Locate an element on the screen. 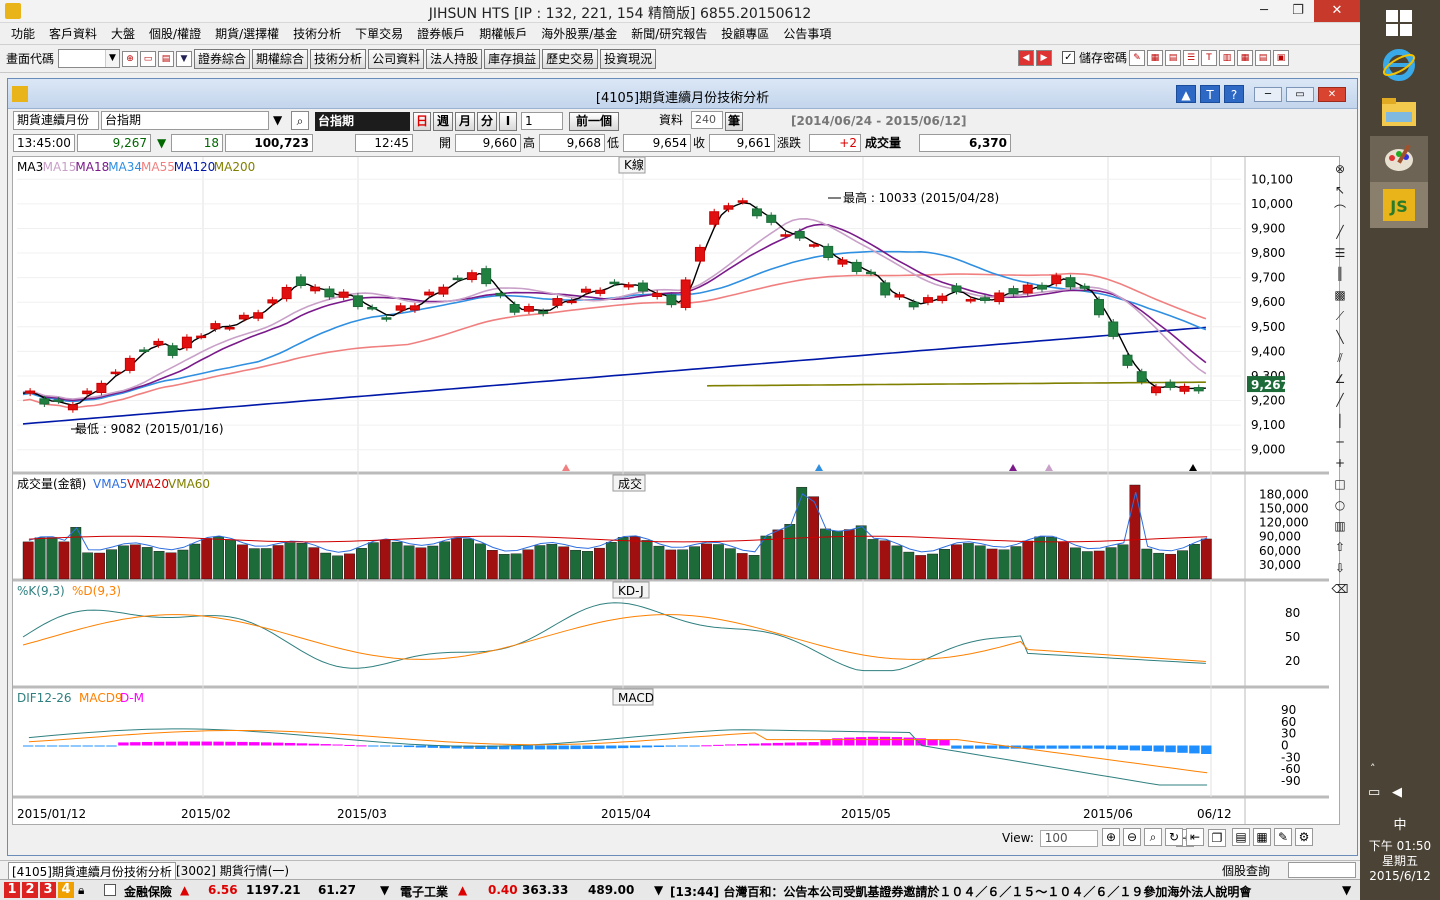 This screenshot has width=1440, height=900. windows-logo-icon is located at coordinates (1399, 23).